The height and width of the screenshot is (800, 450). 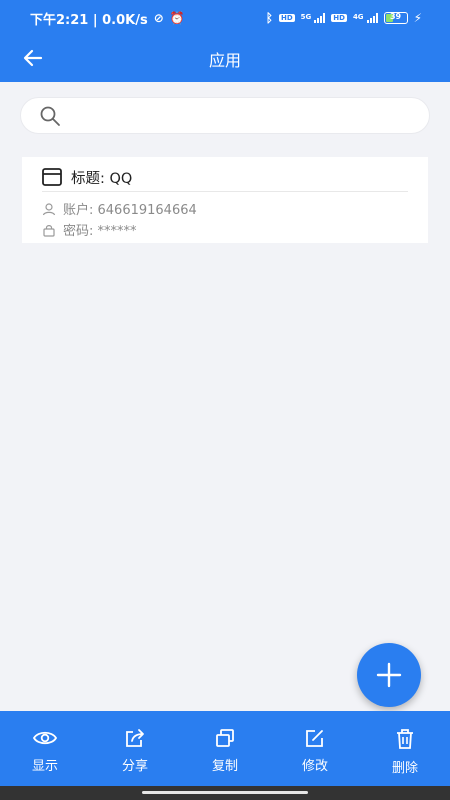 I want to click on show-label: 显示, so click(x=44, y=766).